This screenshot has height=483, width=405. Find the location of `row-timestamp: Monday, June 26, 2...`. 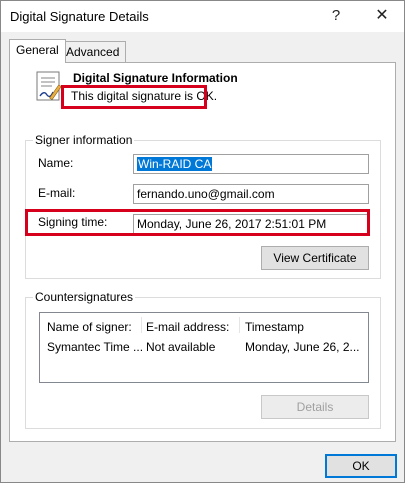

row-timestamp: Monday, June 26, 2... is located at coordinates (305, 347).